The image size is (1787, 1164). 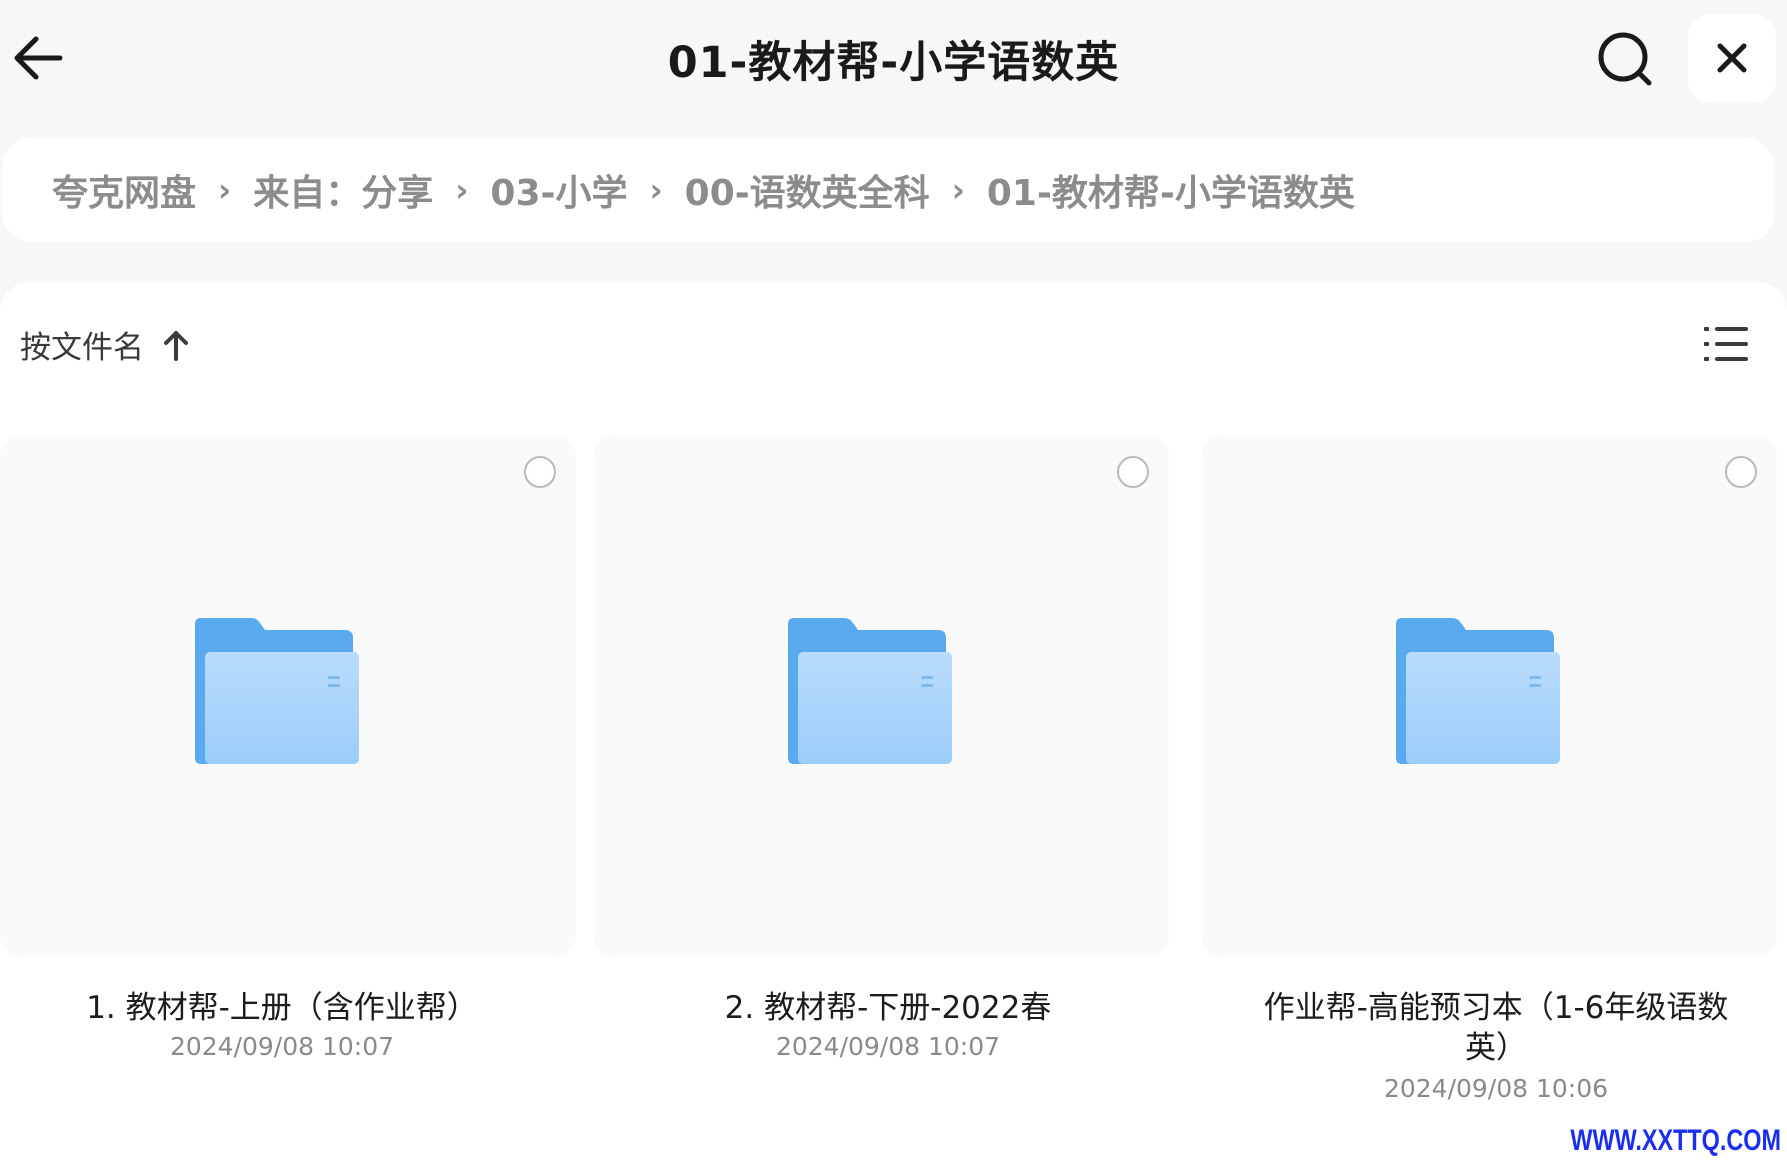 What do you see at coordinates (807, 190) in the screenshot?
I see `breadcrumb-item-all-subjects: 00-语数英全科` at bounding box center [807, 190].